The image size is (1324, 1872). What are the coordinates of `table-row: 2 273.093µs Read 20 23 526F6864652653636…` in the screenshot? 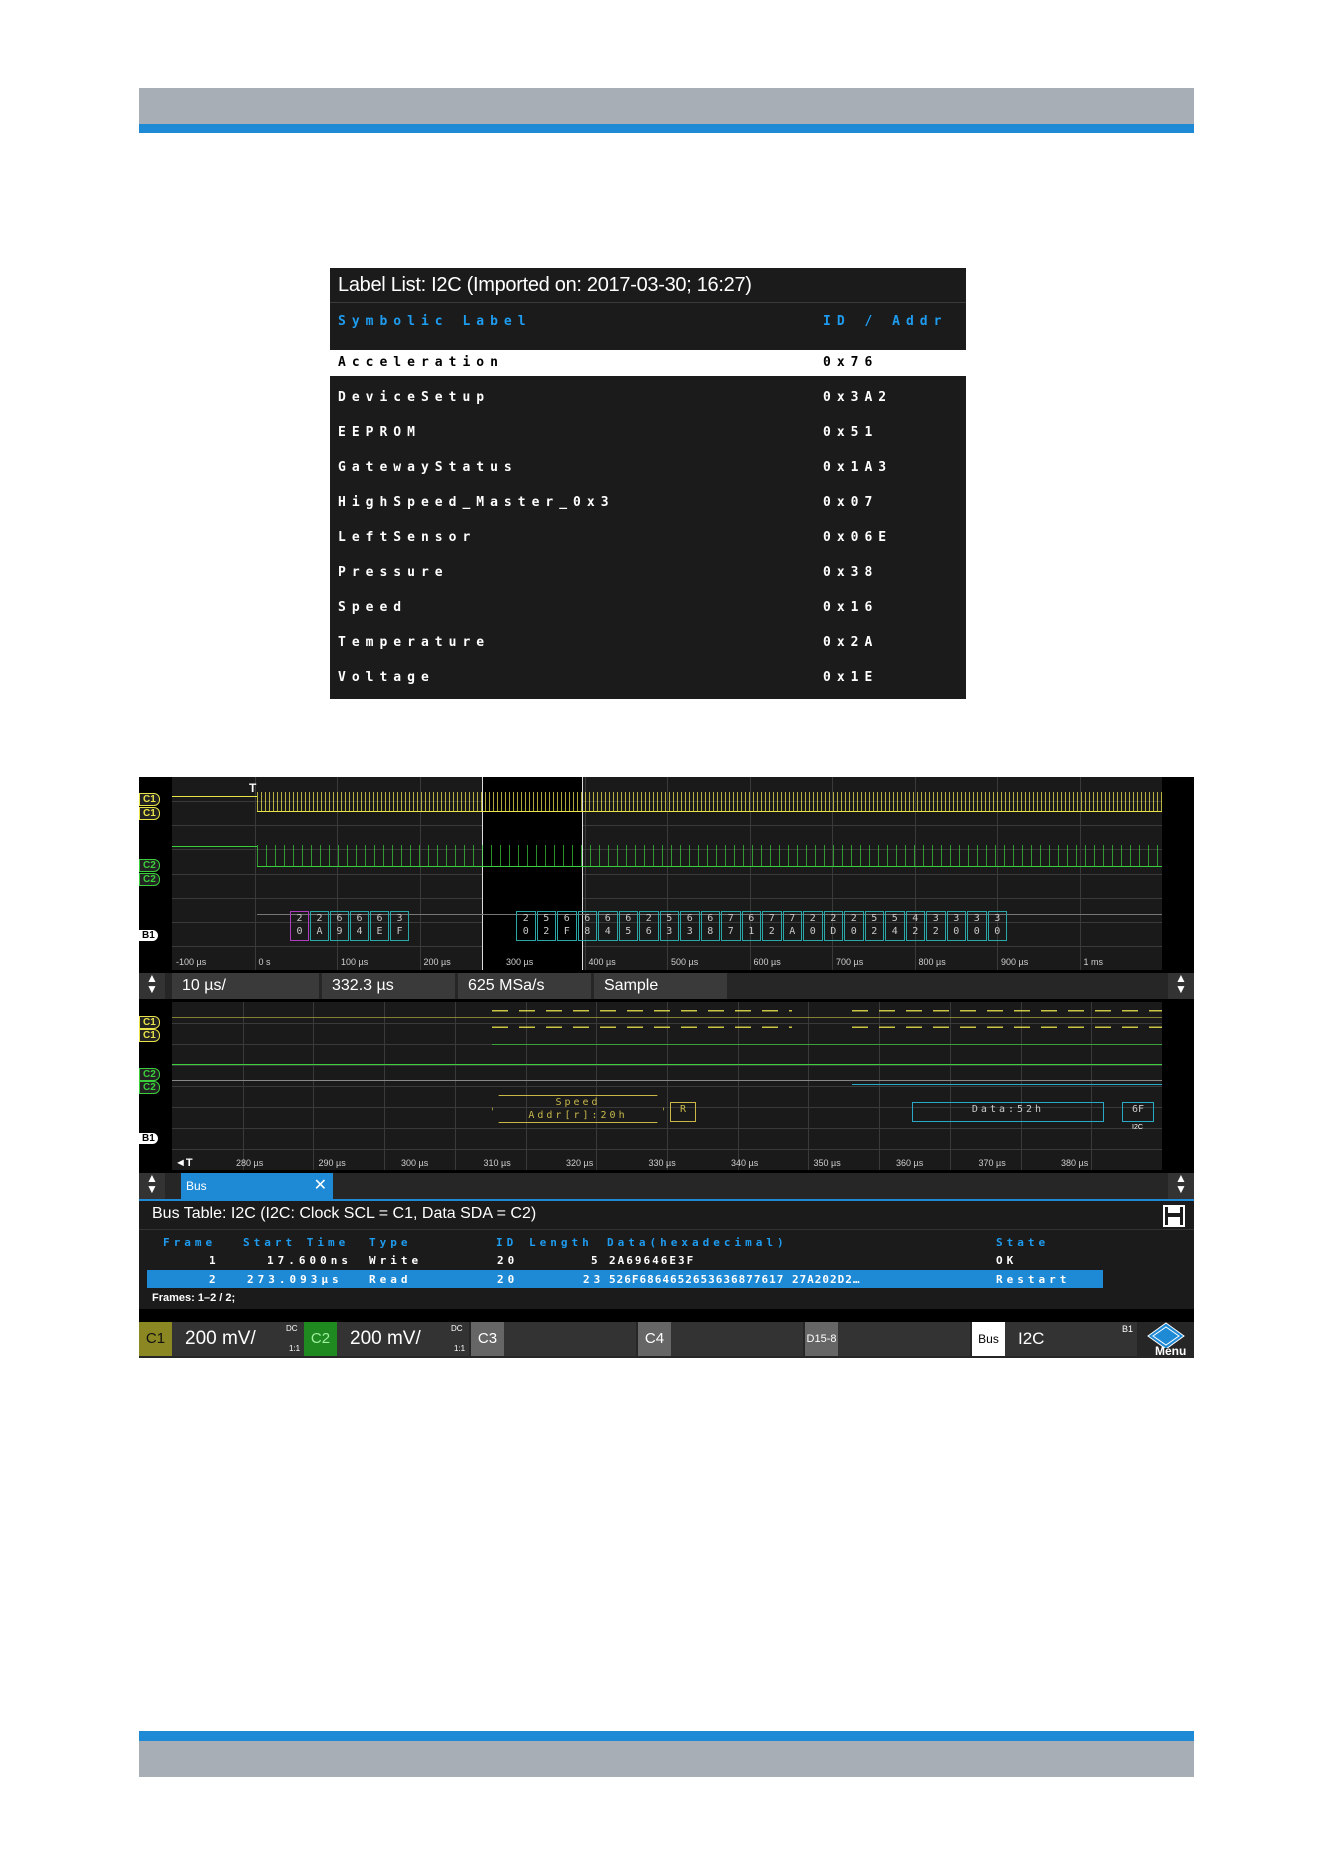 It's located at (625, 1279).